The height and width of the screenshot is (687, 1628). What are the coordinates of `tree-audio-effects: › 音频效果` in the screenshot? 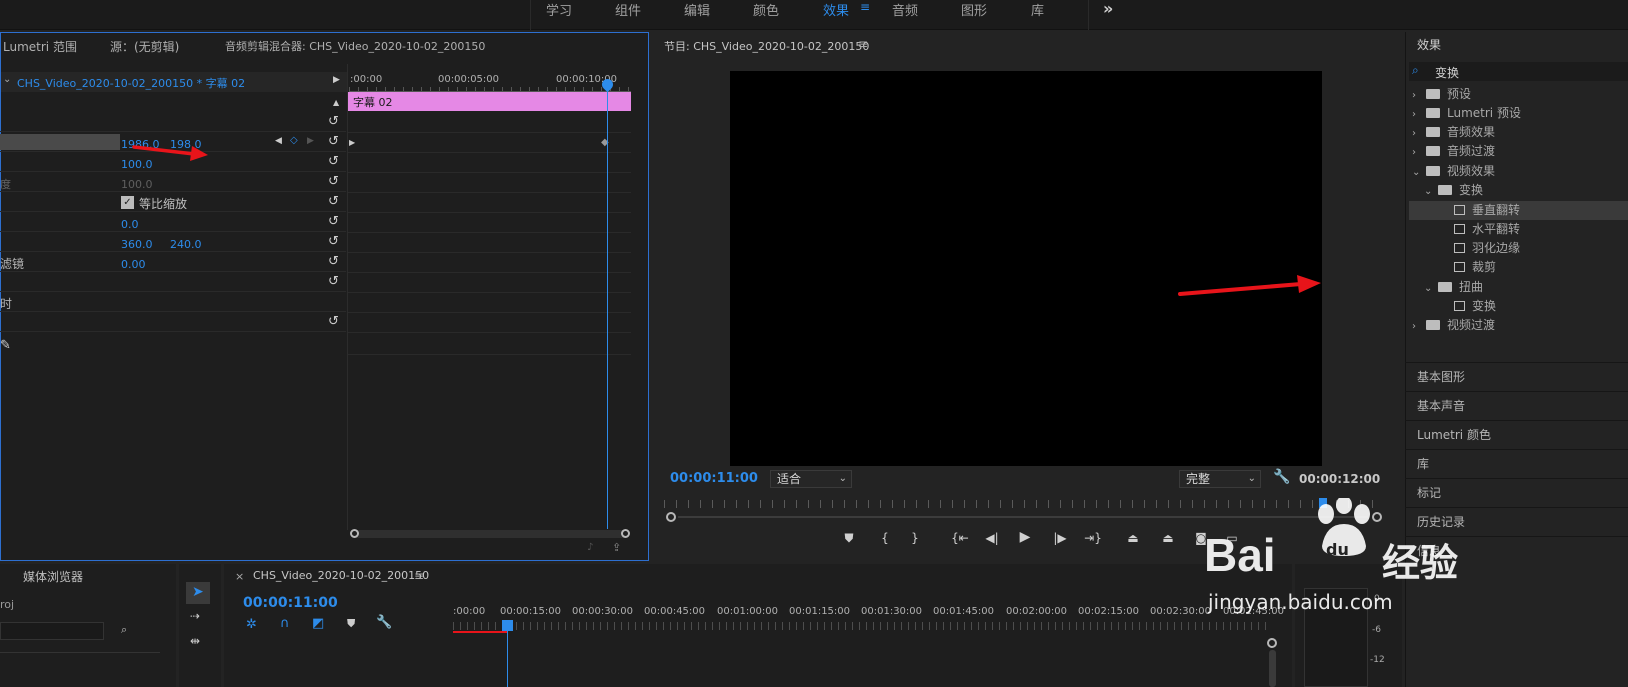 It's located at (1453, 132).